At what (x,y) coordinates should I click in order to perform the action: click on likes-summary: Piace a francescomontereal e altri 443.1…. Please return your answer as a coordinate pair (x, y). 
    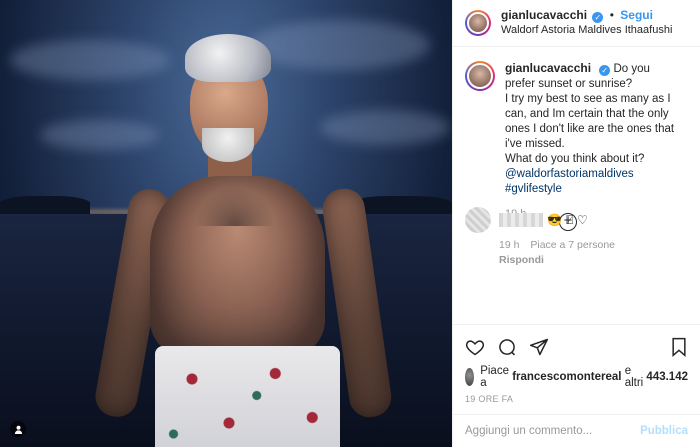
    Looking at the image, I should click on (576, 376).